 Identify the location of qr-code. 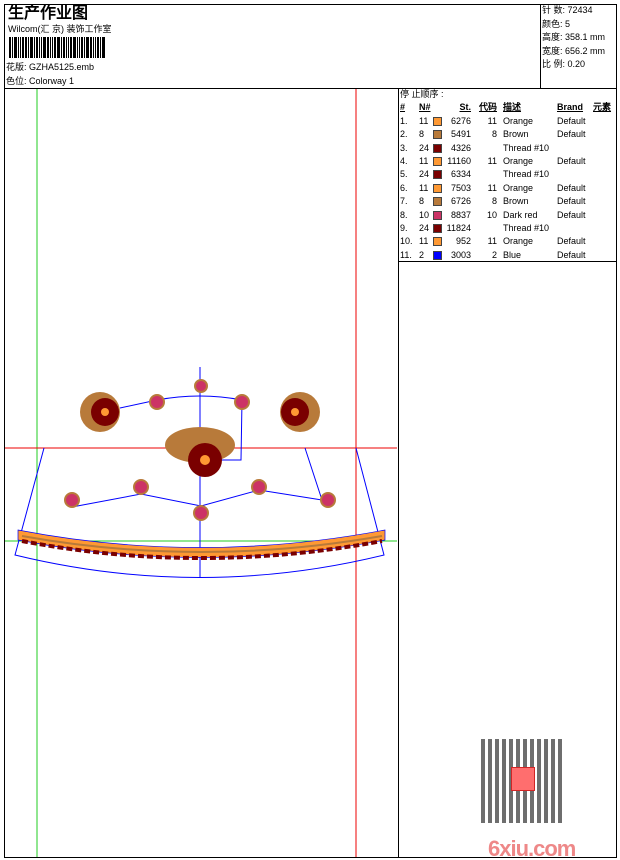
(523, 781).